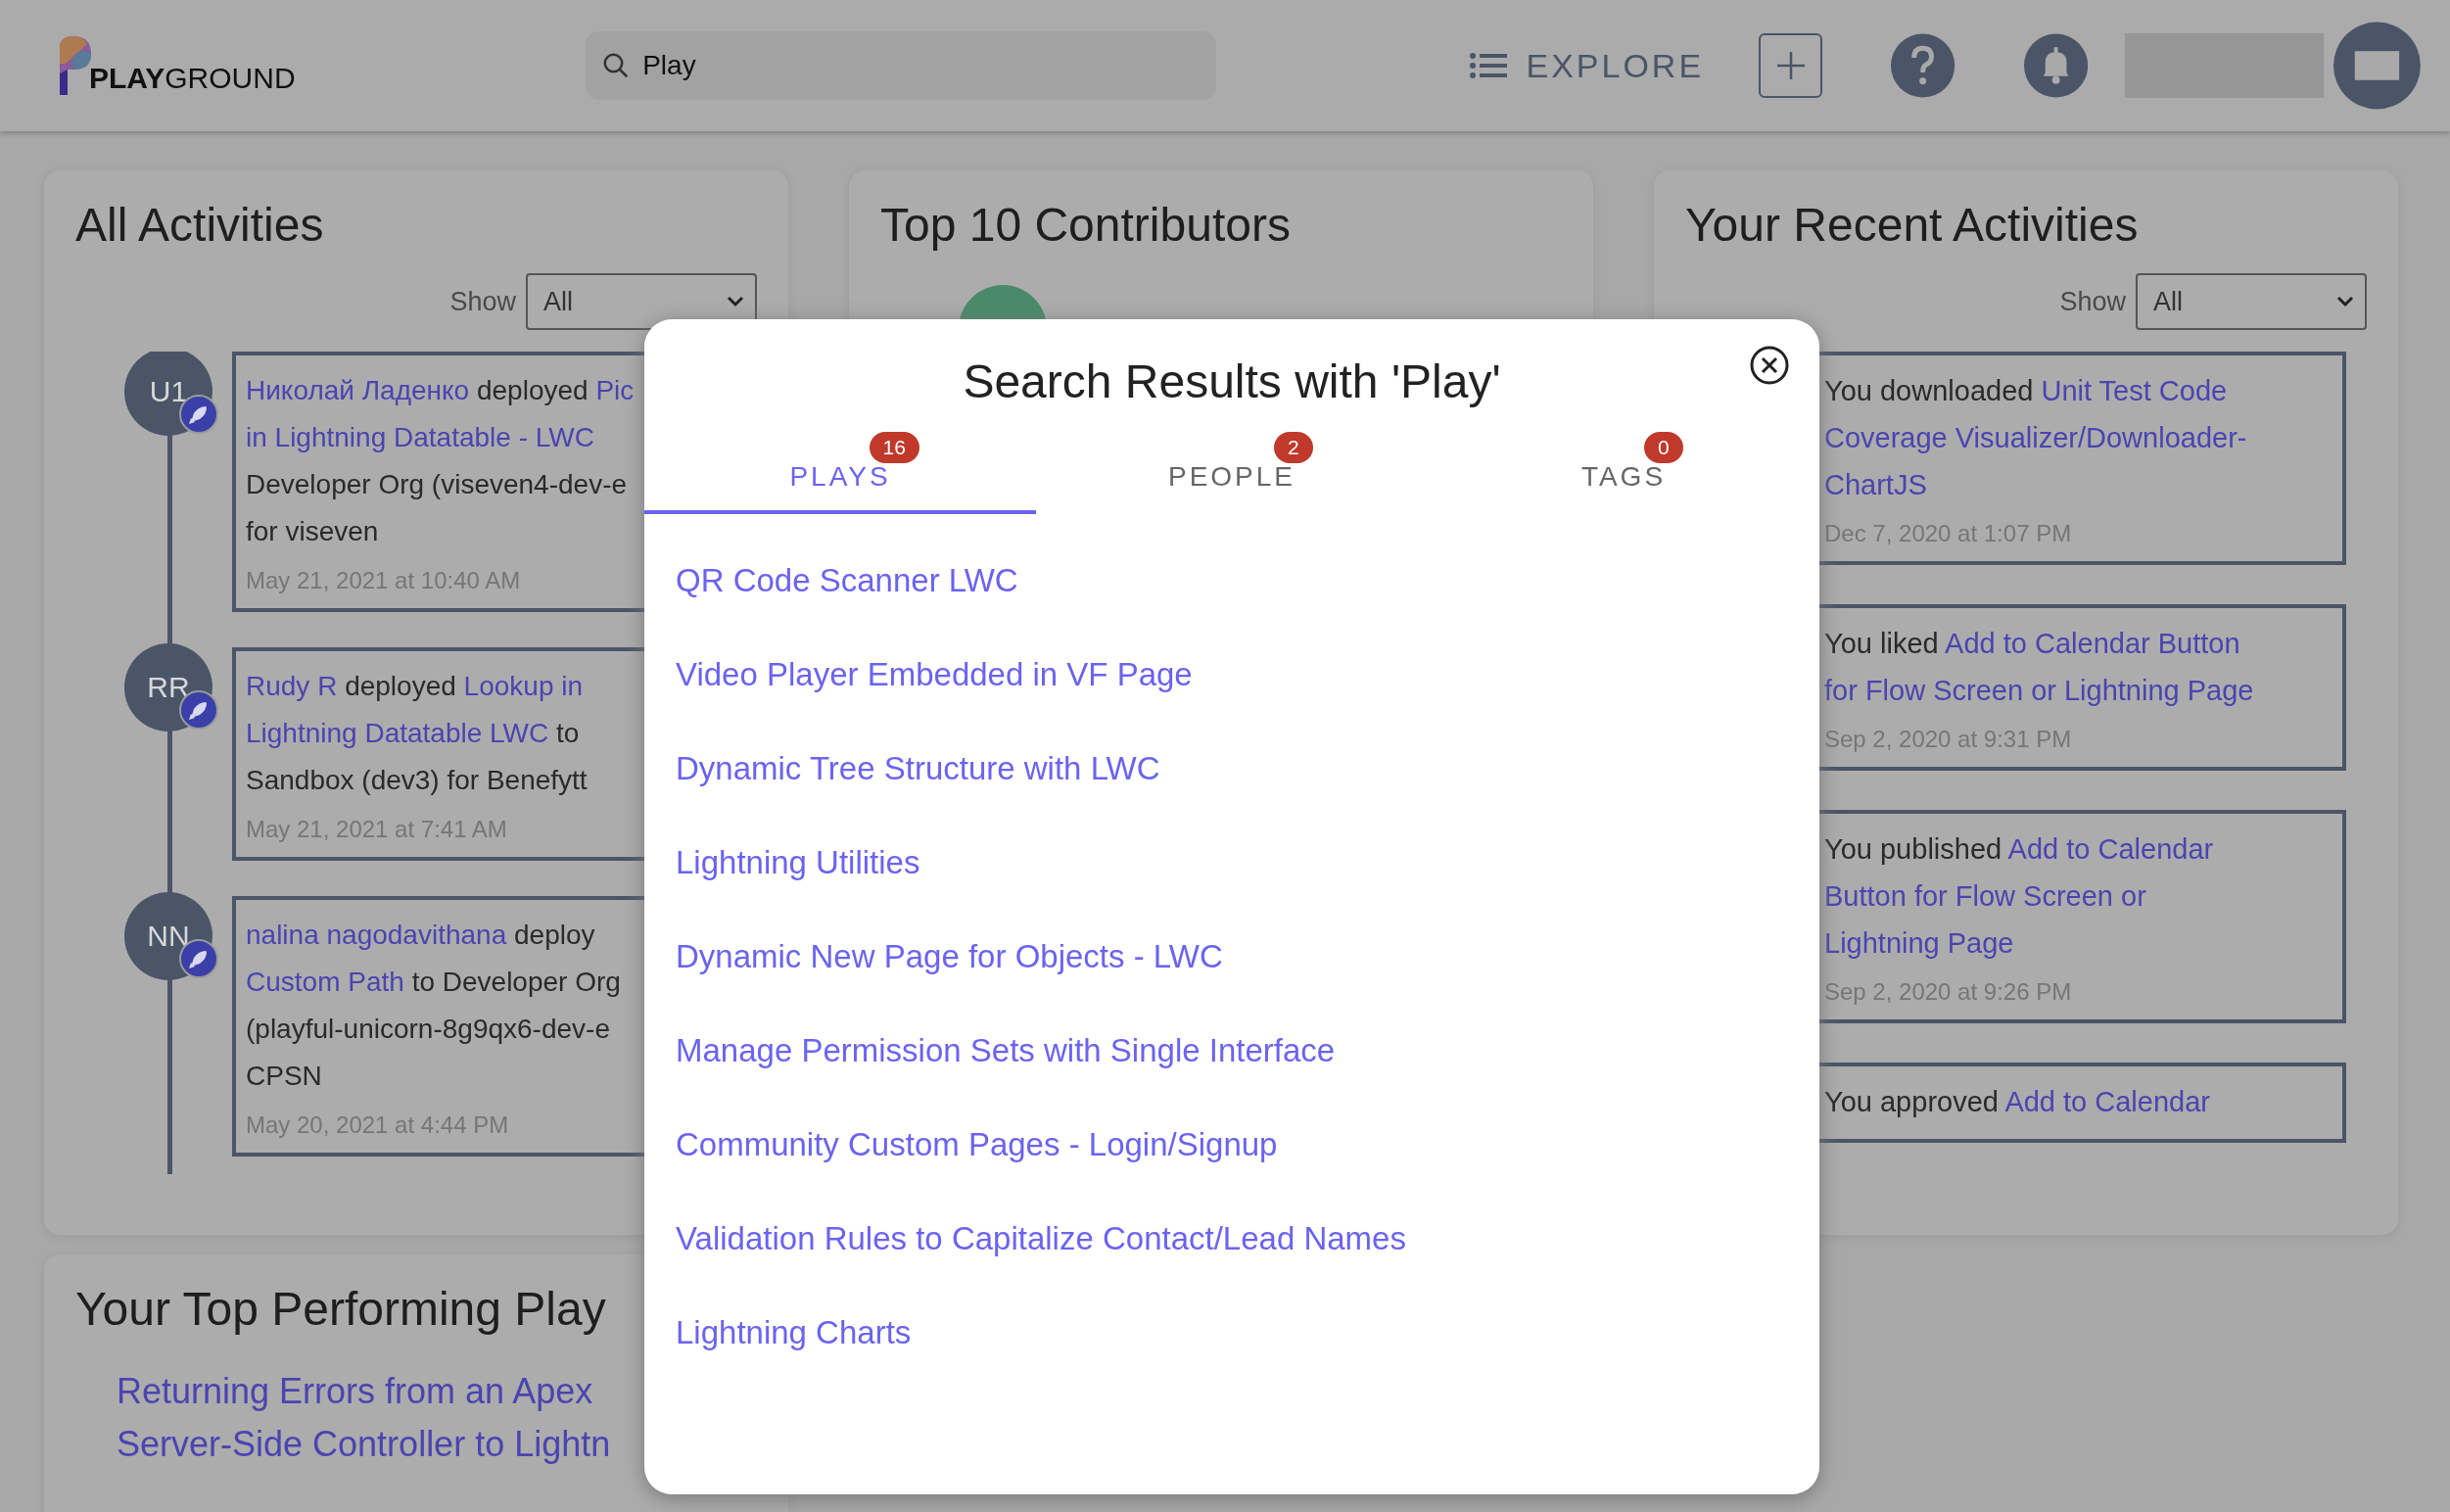  Describe the element at coordinates (2019, 897) in the screenshot. I see `activity-text: You published Add to Calendar Button for Flow Screen or Lightning Page` at that location.